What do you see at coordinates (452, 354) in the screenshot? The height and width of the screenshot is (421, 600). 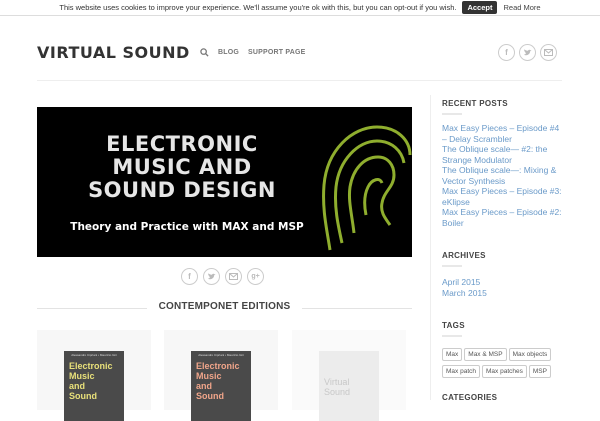 I see `tag-link: Max` at bounding box center [452, 354].